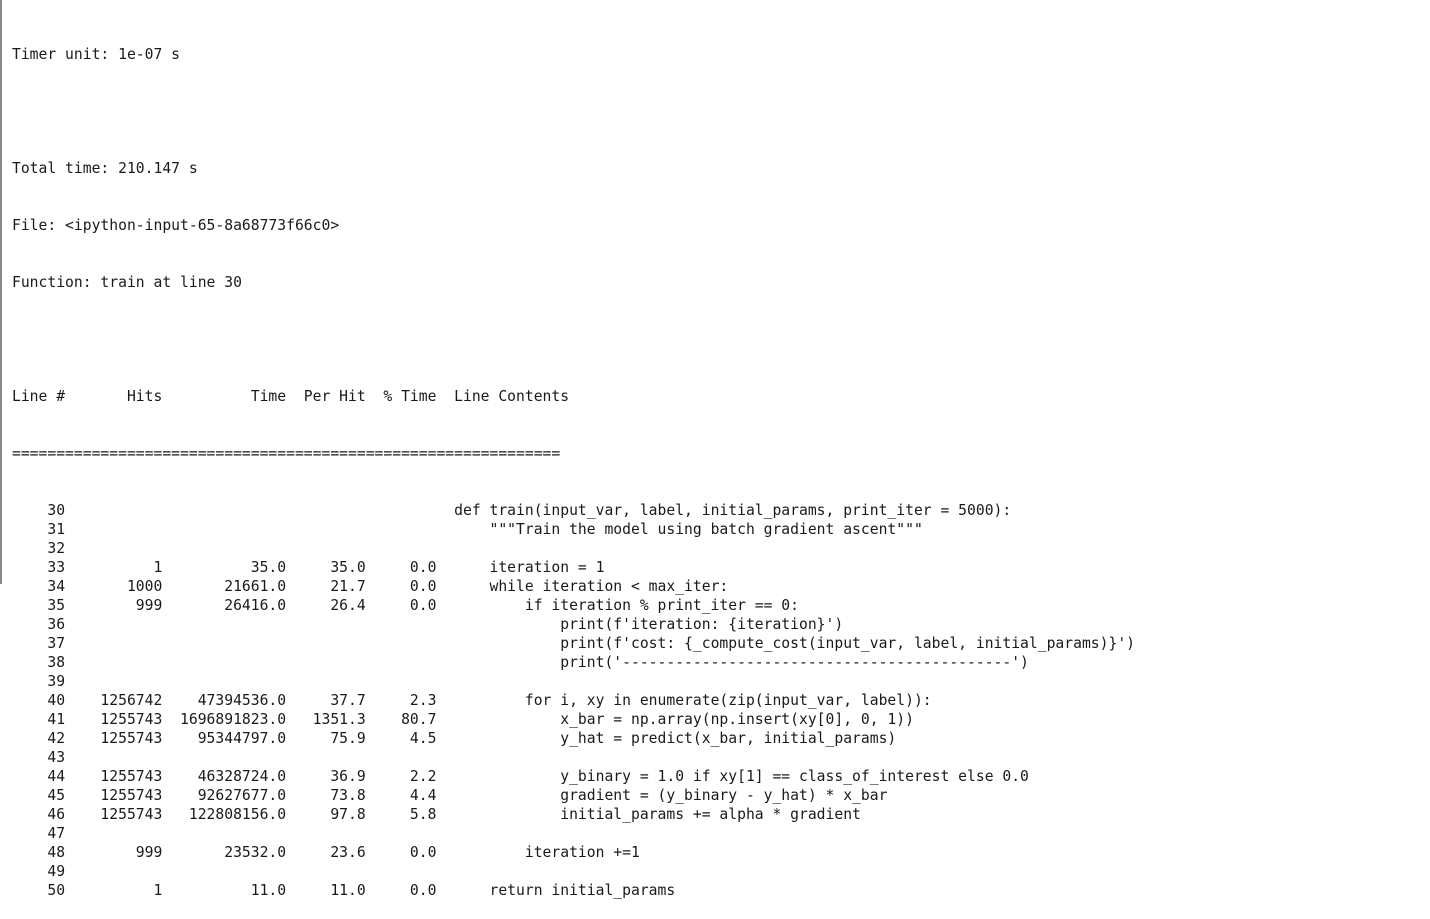 This screenshot has height=919, width=1430. I want to click on table-row: 49, so click(233, 871).